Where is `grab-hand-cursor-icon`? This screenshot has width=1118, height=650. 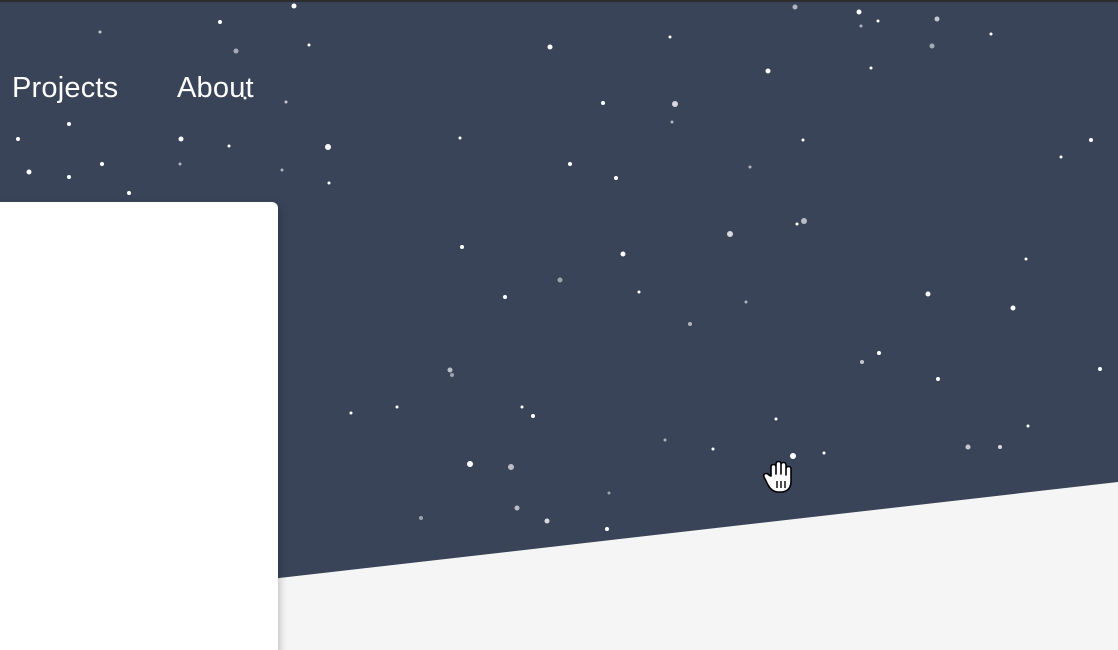
grab-hand-cursor-icon is located at coordinates (777, 476).